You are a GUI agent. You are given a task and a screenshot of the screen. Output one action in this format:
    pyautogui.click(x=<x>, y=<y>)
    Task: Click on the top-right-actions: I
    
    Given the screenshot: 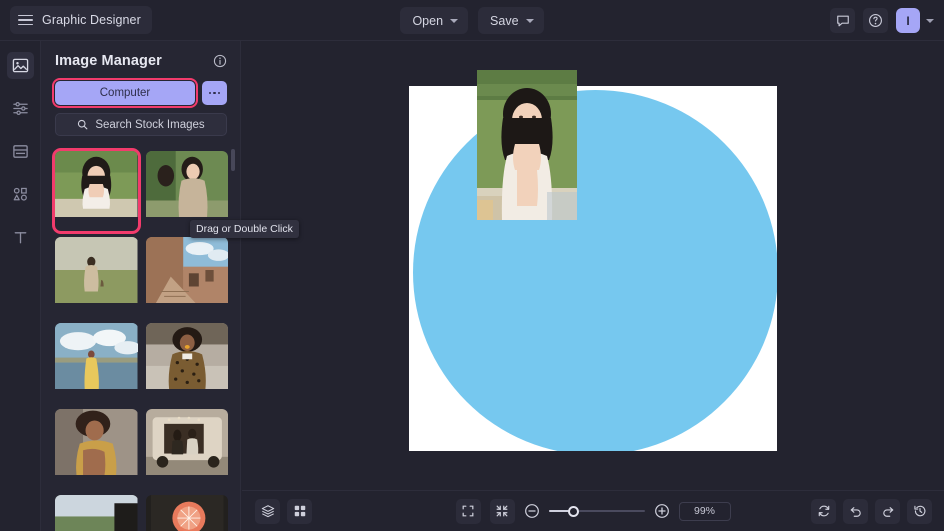 What is the action you would take?
    pyautogui.click(x=882, y=20)
    